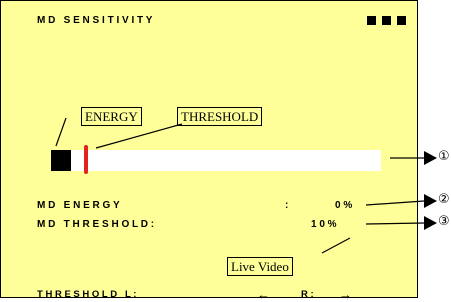 This screenshot has height=302, width=451. What do you see at coordinates (444, 156) in the screenshot?
I see `callout-1: ①` at bounding box center [444, 156].